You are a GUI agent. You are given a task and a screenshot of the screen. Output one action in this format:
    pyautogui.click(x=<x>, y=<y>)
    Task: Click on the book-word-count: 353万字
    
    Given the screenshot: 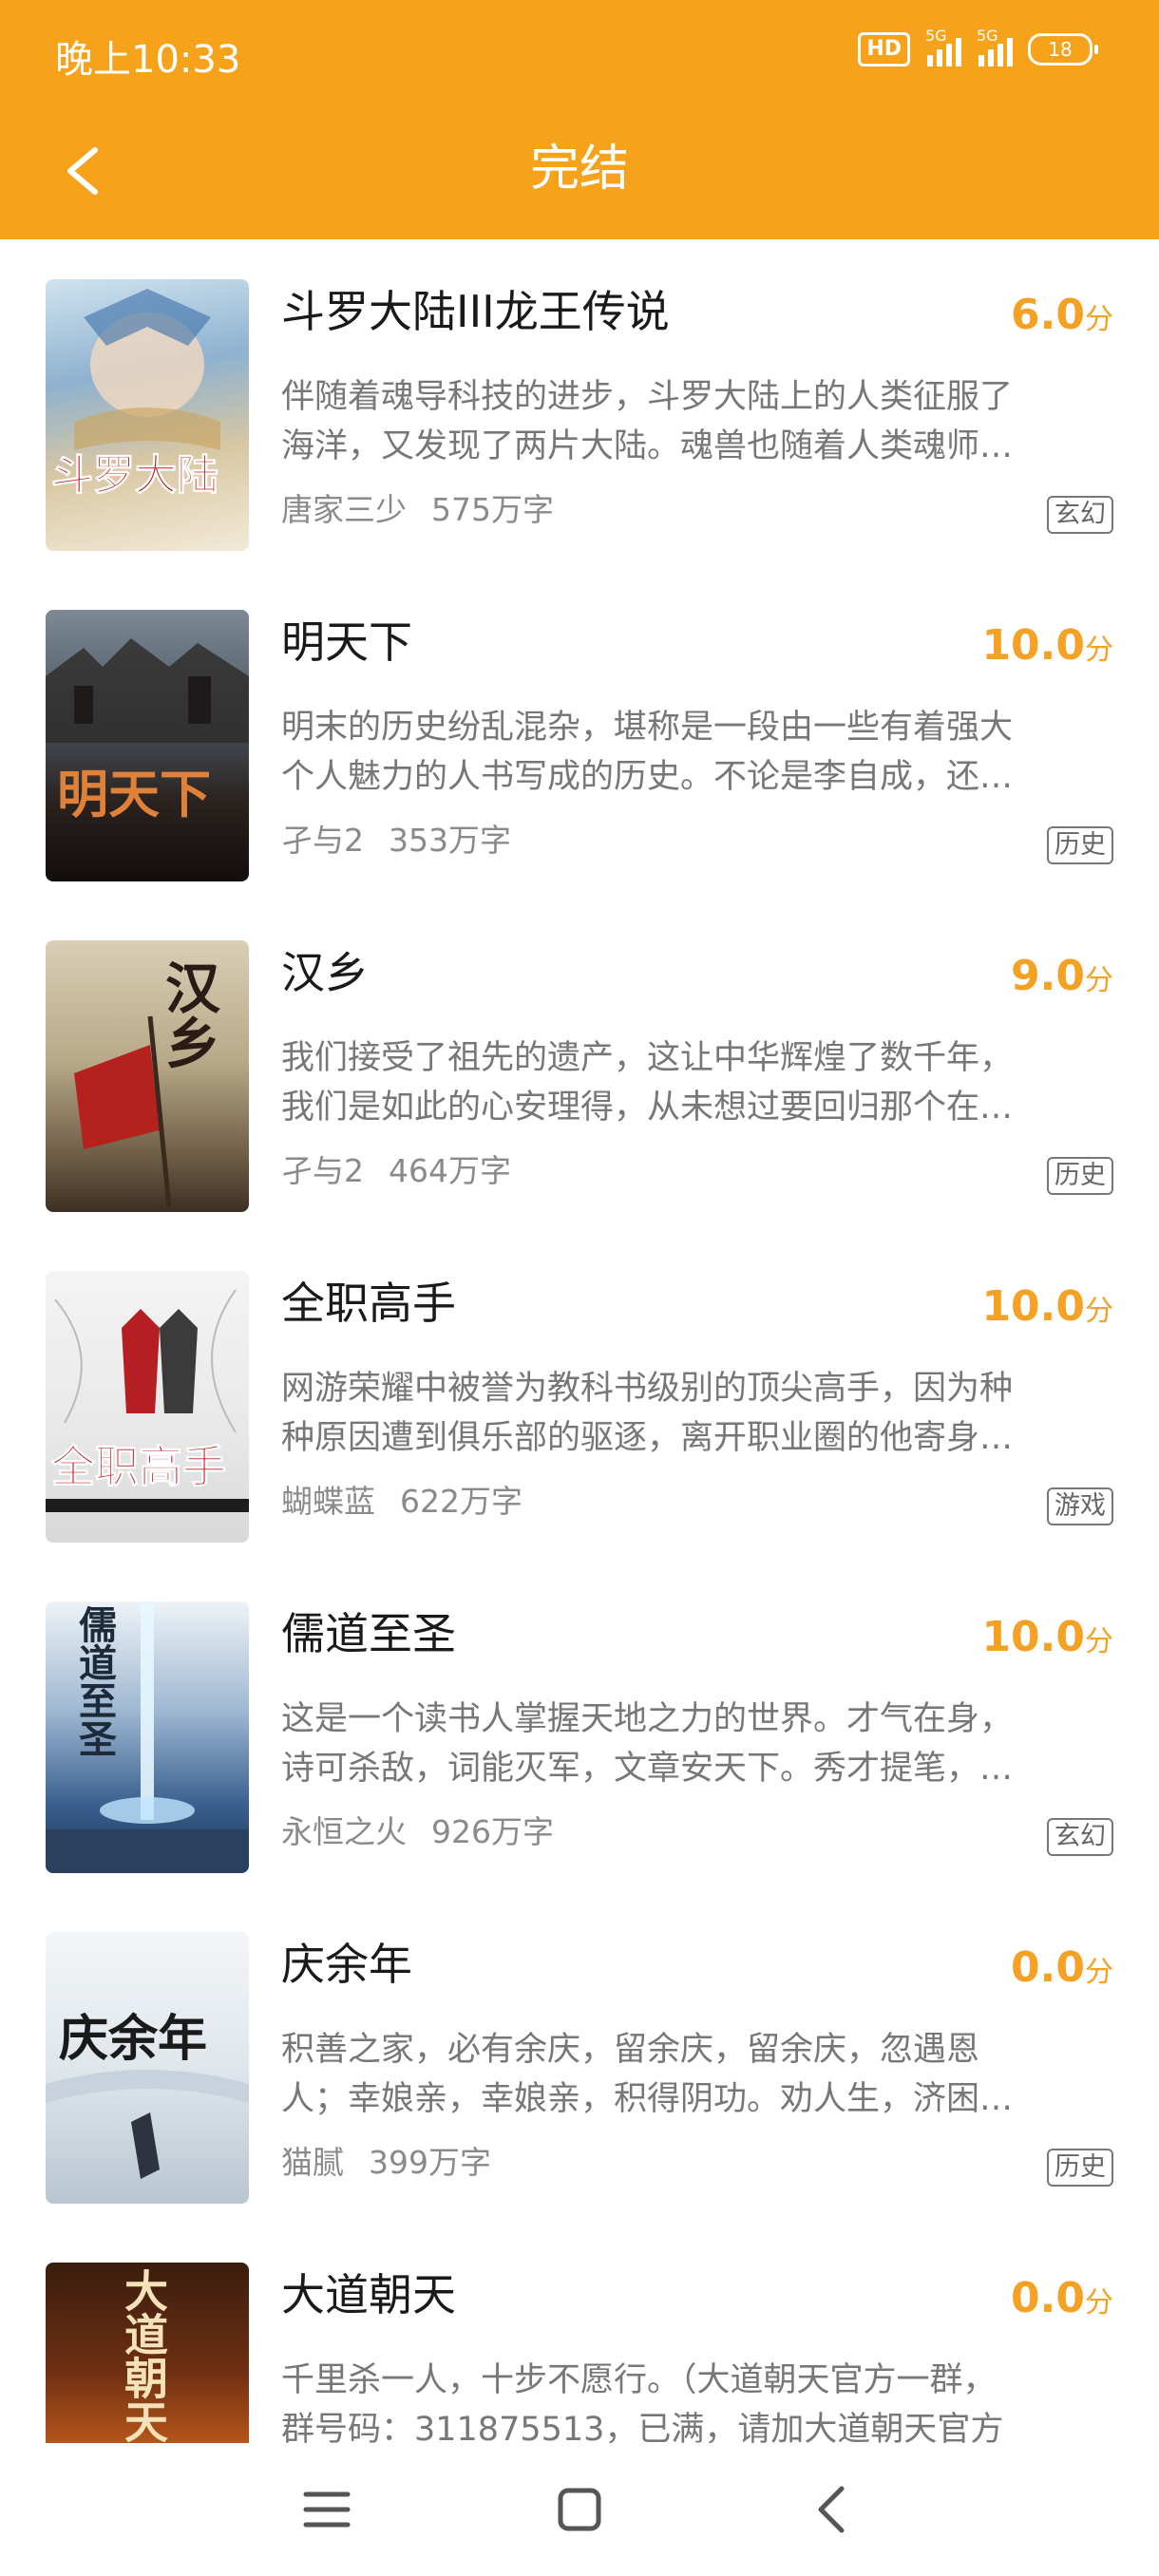 What is the action you would take?
    pyautogui.click(x=450, y=840)
    